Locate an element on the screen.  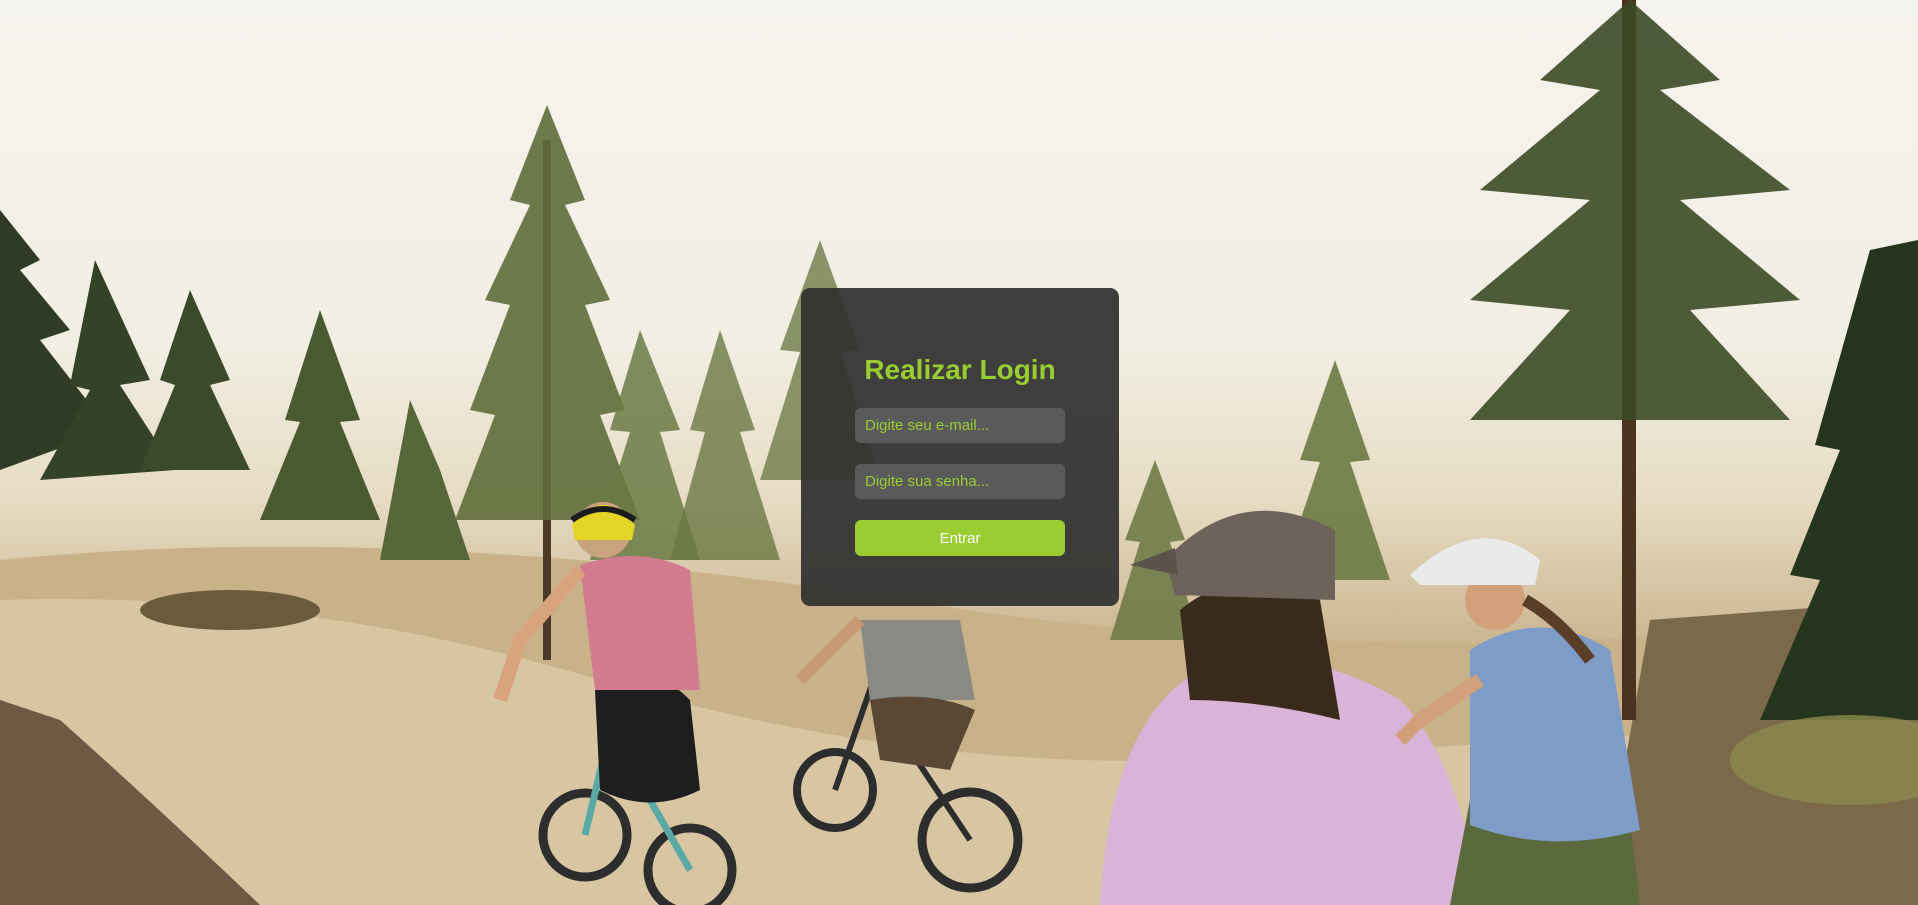
login-button: Entrar is located at coordinates (960, 538).